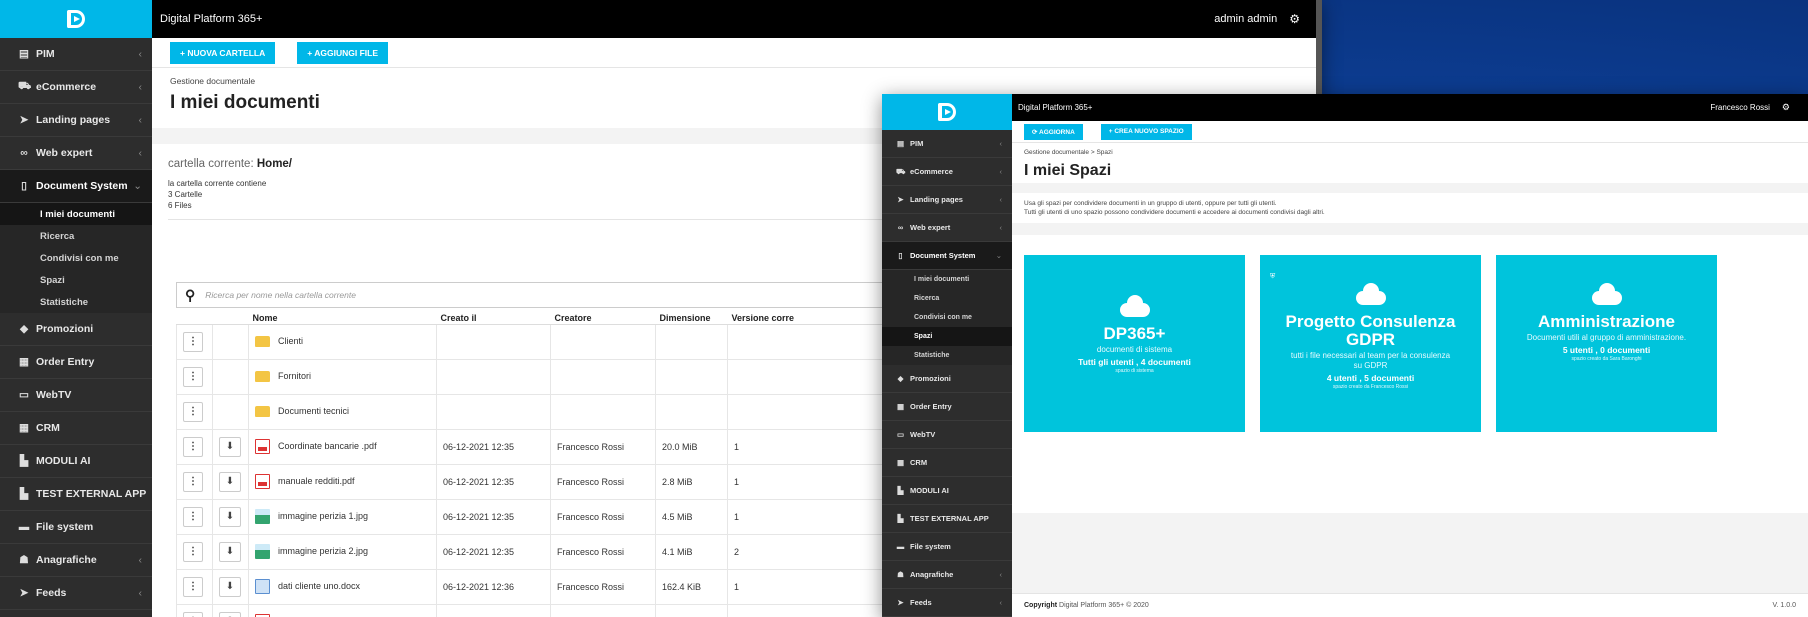 The width and height of the screenshot is (1808, 617). I want to click on file-name-cell: immagine perizia 1.jpg, so click(342, 516).